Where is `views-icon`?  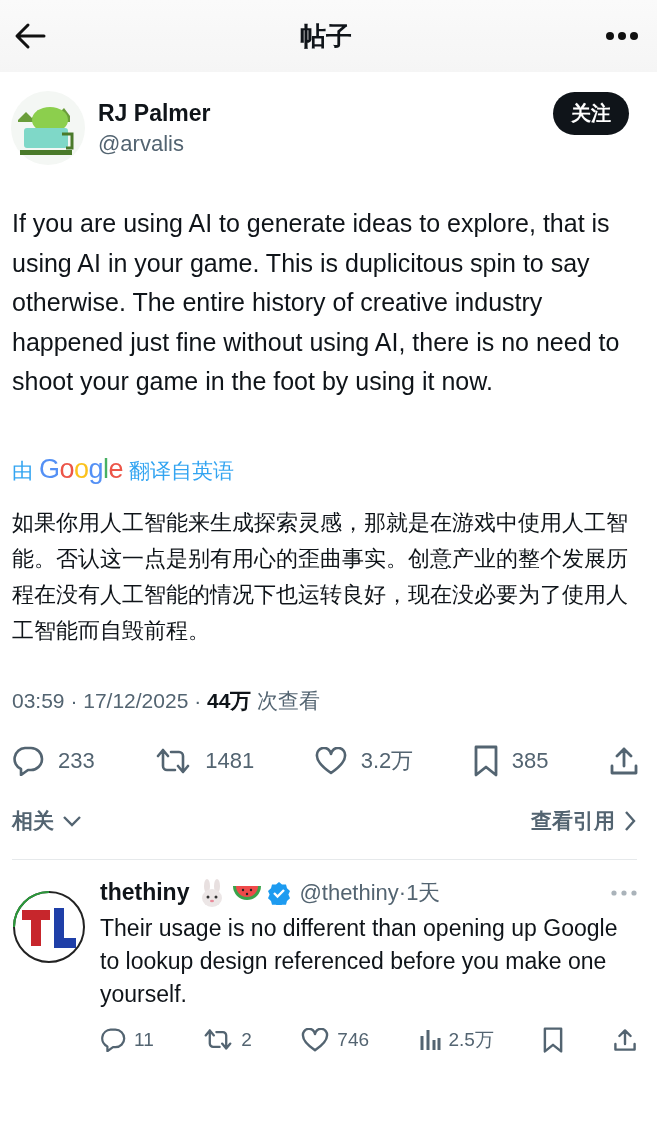
views-icon is located at coordinates (429, 1039).